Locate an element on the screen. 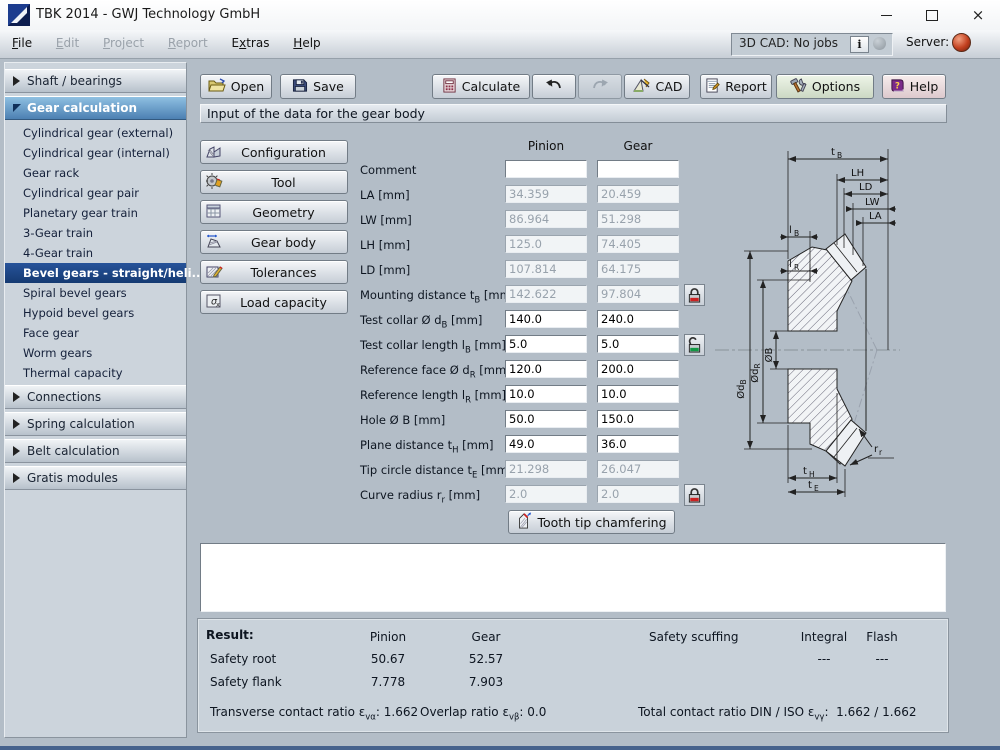 The width and height of the screenshot is (1000, 750). maximize-button is located at coordinates (932, 15).